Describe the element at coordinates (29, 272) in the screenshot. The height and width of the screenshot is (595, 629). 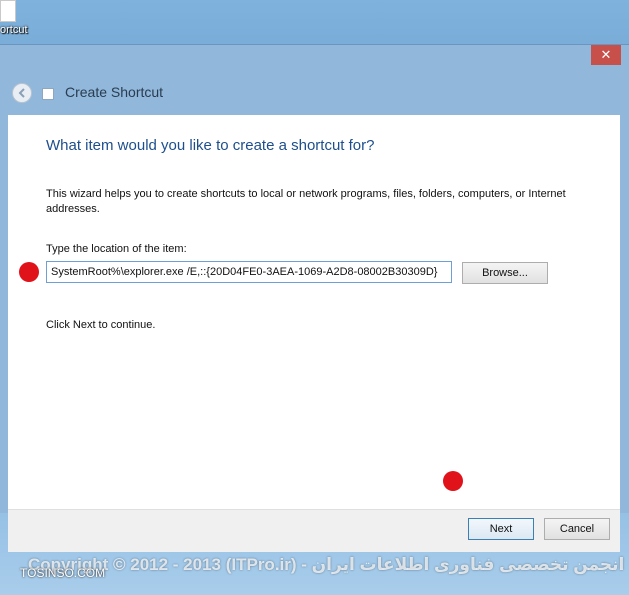
I see `annotation-marker-input` at that location.